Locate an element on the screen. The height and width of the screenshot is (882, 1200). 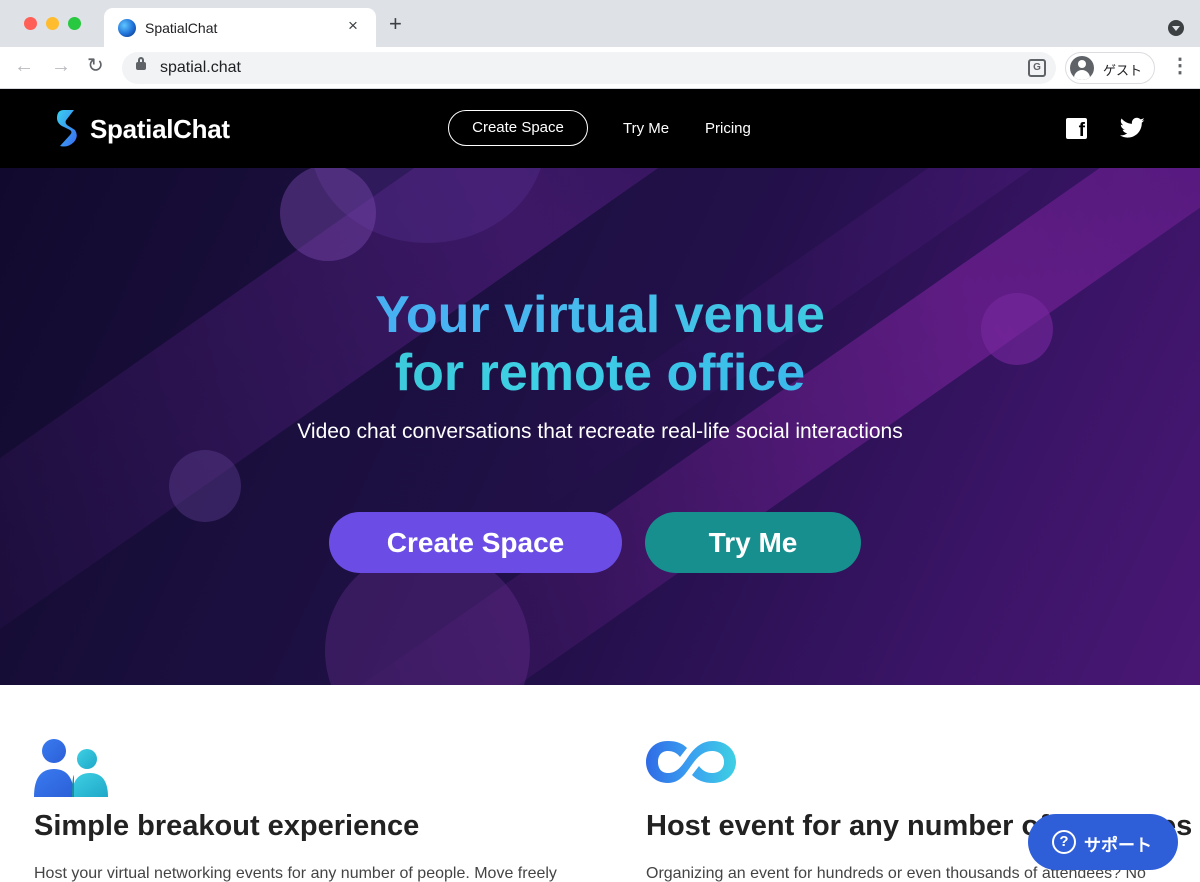
profile-button: ゲスト is located at coordinates (1110, 68).